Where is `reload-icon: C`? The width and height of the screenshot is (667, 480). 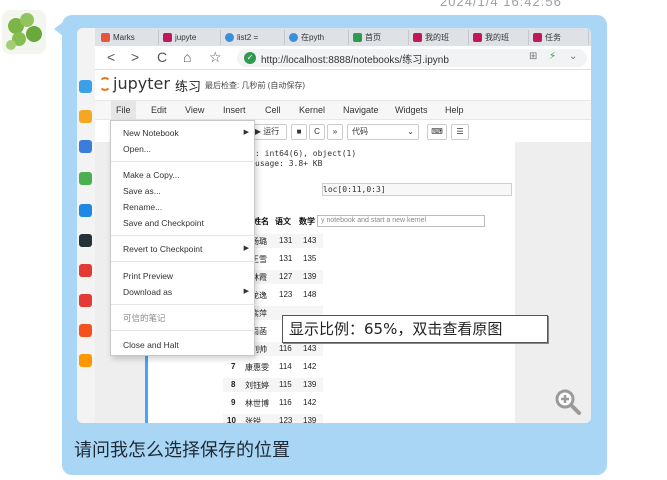
reload-icon: C is located at coordinates (162, 57).